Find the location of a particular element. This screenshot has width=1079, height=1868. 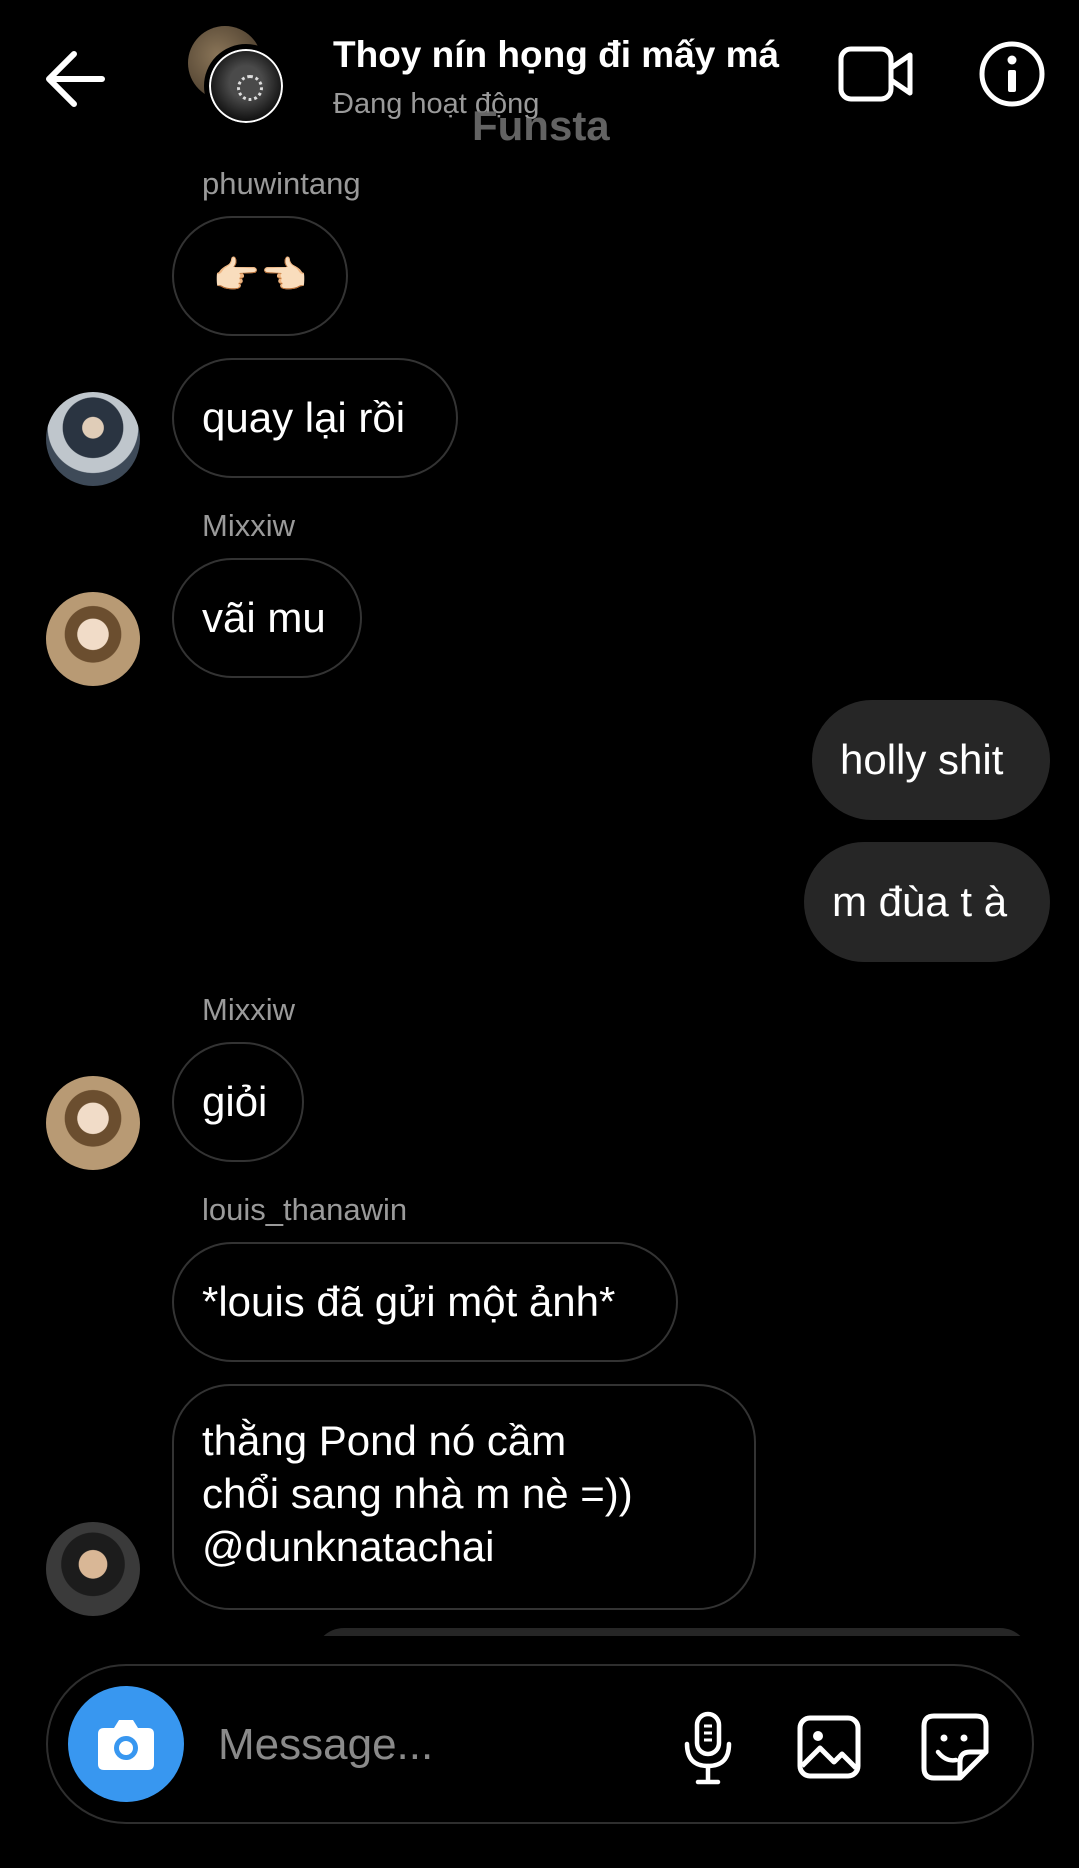

chat-title: Thoy nín họng đi mấy má is located at coordinates (556, 55).